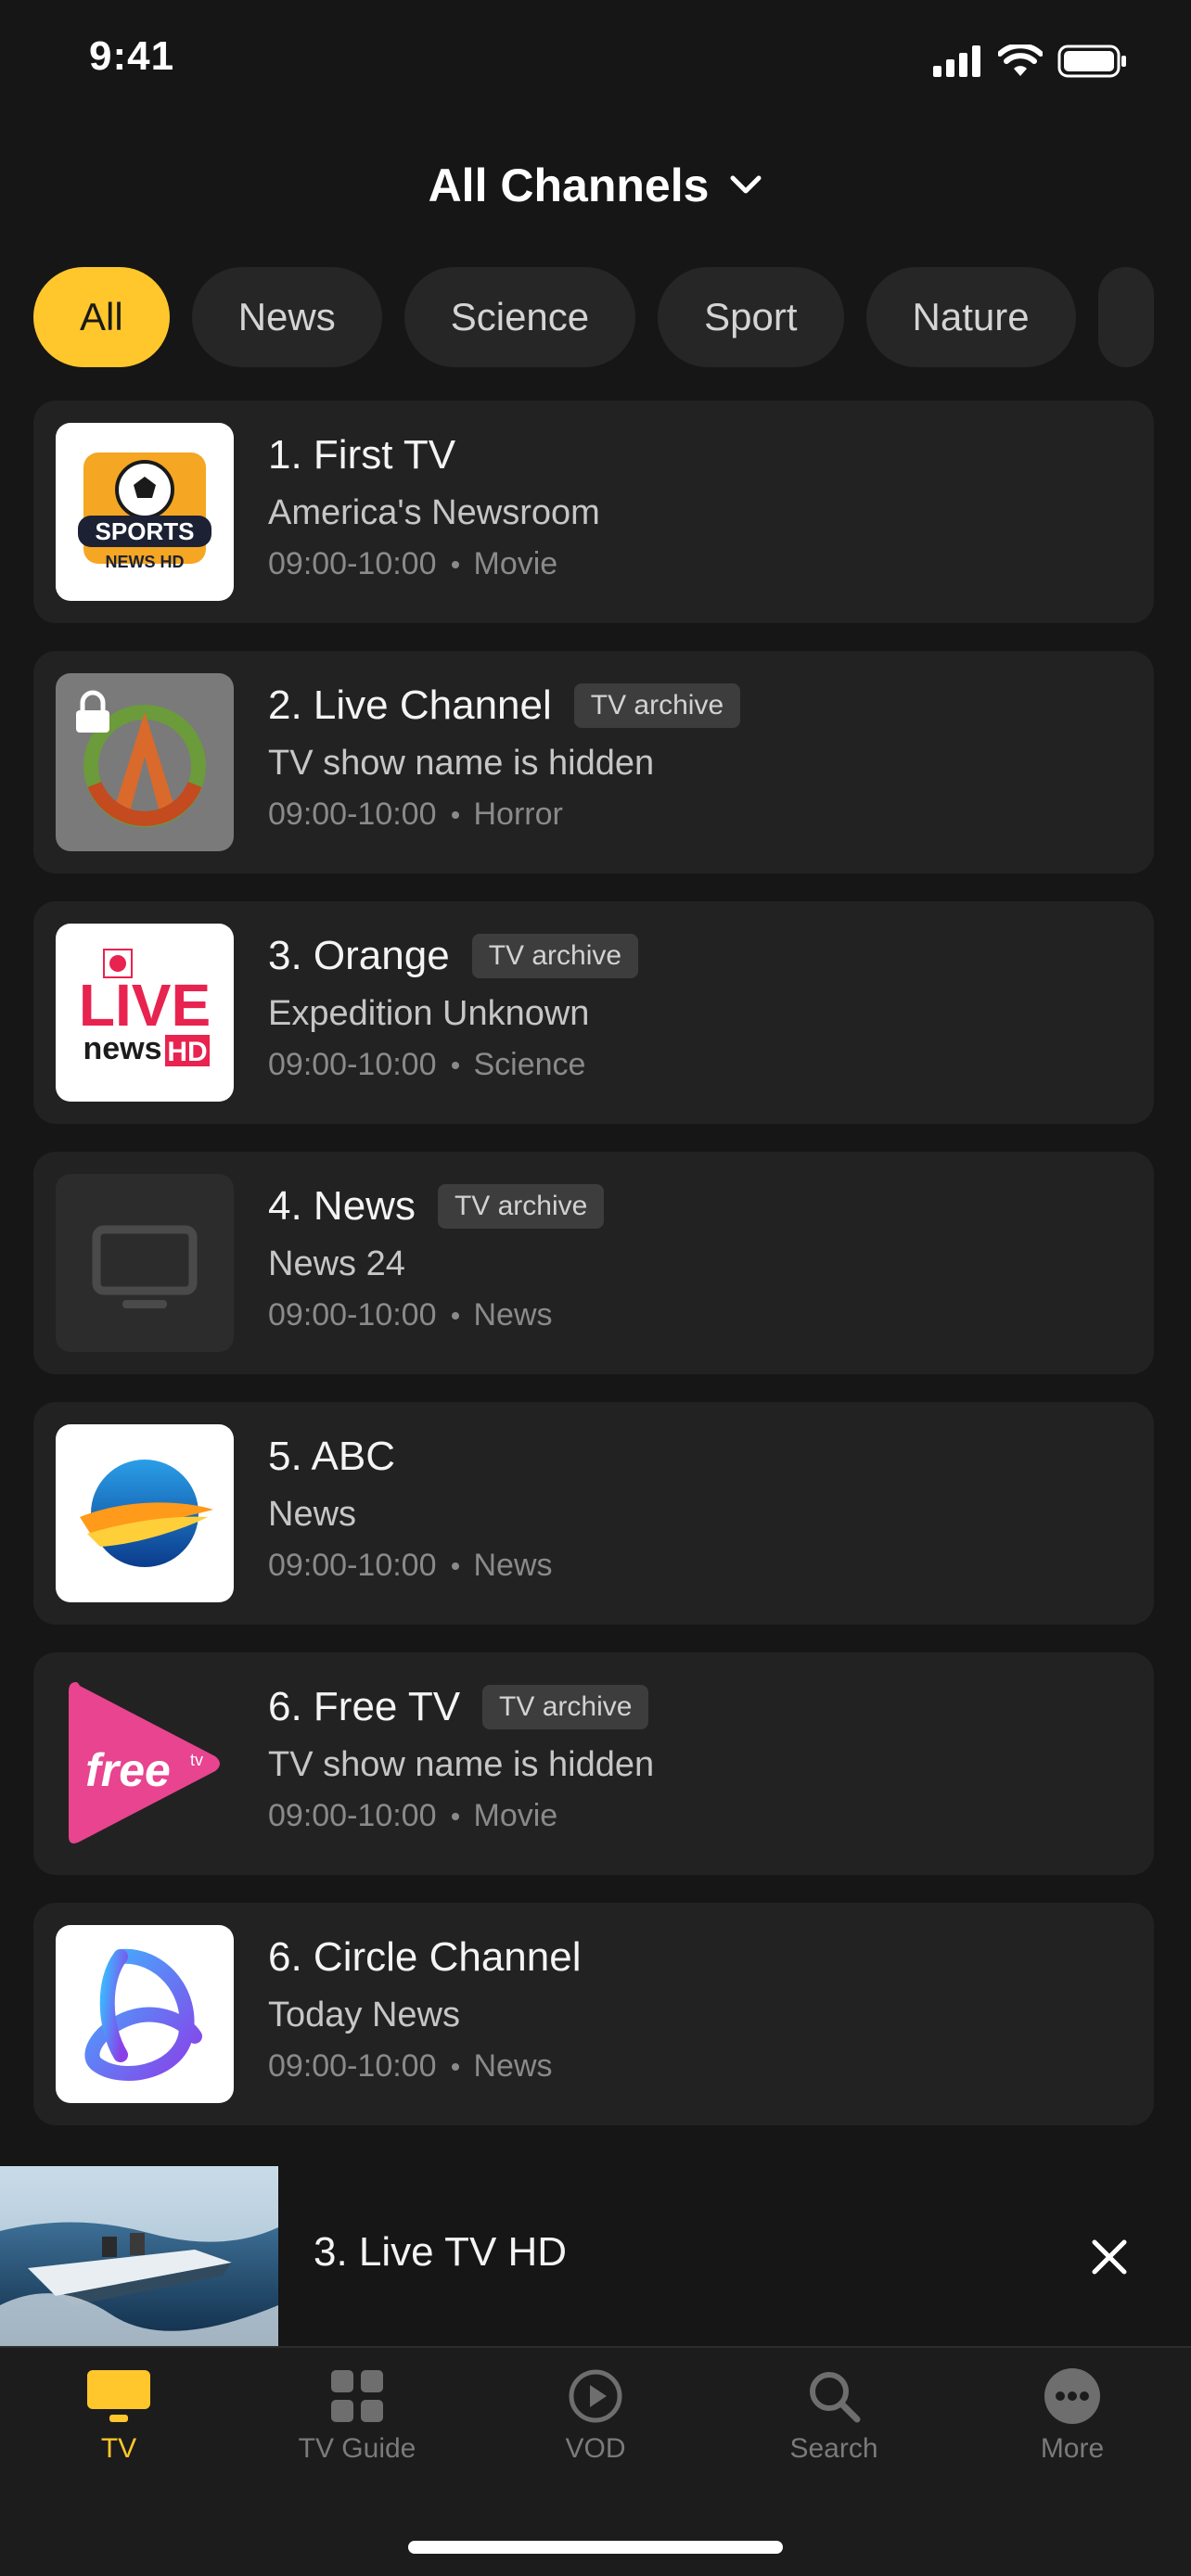 This screenshot has height=2576, width=1191. I want to click on close-icon, so click(1110, 2257).